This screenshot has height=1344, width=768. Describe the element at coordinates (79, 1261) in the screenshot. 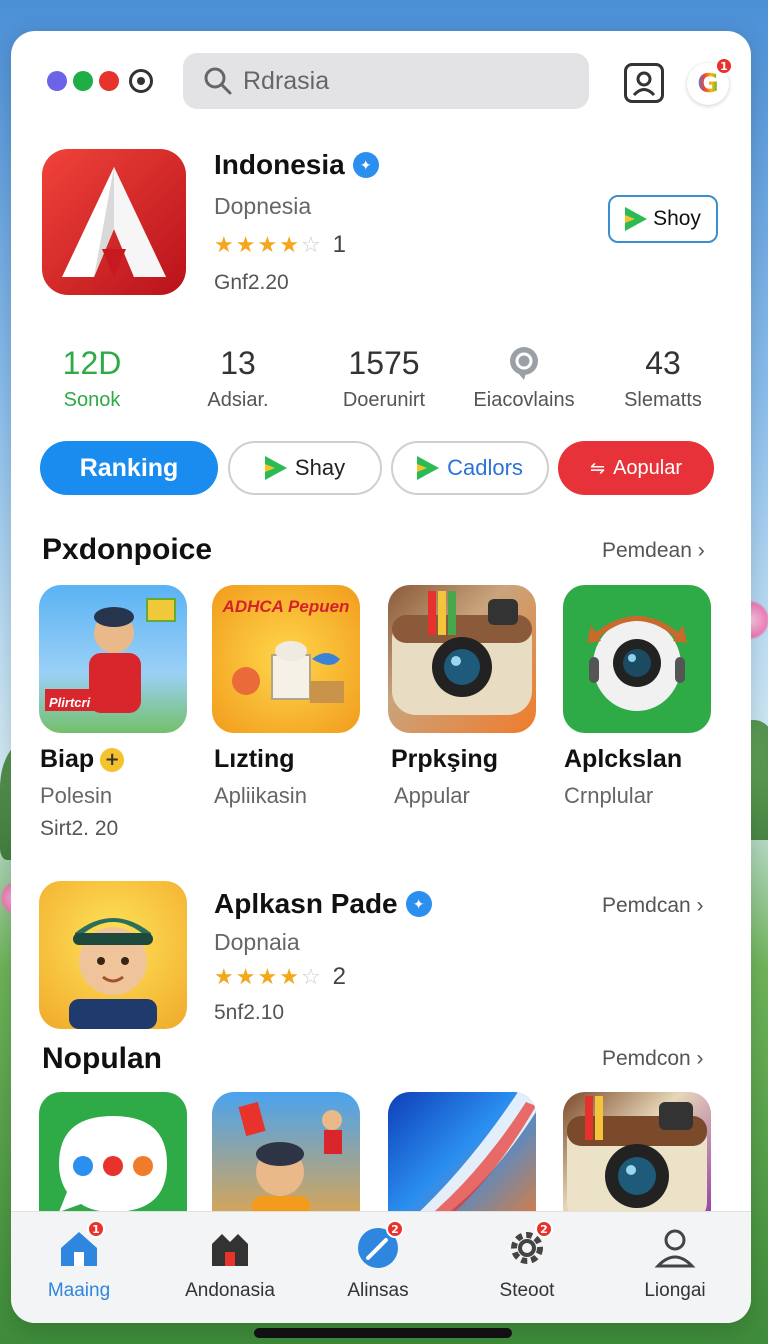

I see `nav-item-home: 1 Maaing` at that location.